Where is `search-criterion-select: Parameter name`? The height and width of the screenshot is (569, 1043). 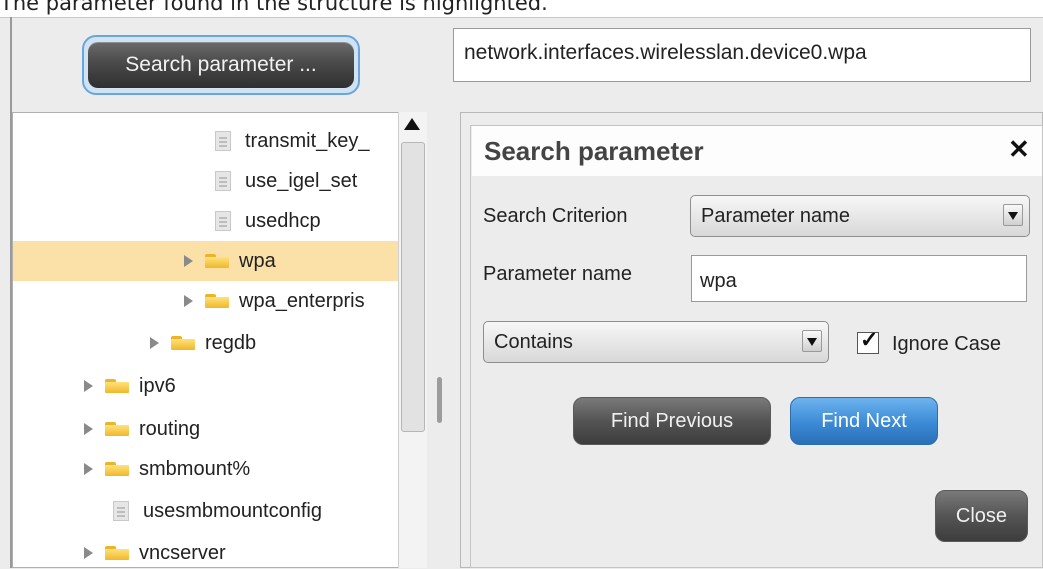 search-criterion-select: Parameter name is located at coordinates (860, 216).